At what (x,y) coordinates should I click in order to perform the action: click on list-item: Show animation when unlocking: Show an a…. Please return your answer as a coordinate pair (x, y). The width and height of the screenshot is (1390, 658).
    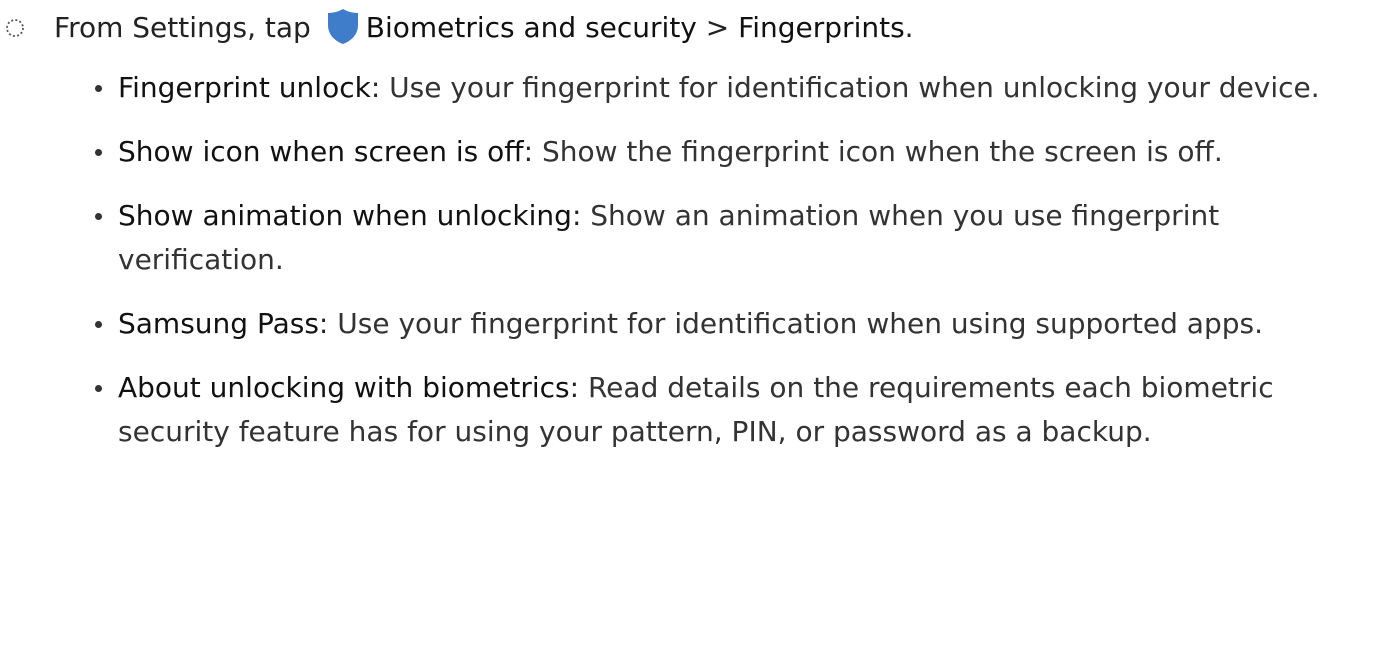
    Looking at the image, I should click on (731, 238).